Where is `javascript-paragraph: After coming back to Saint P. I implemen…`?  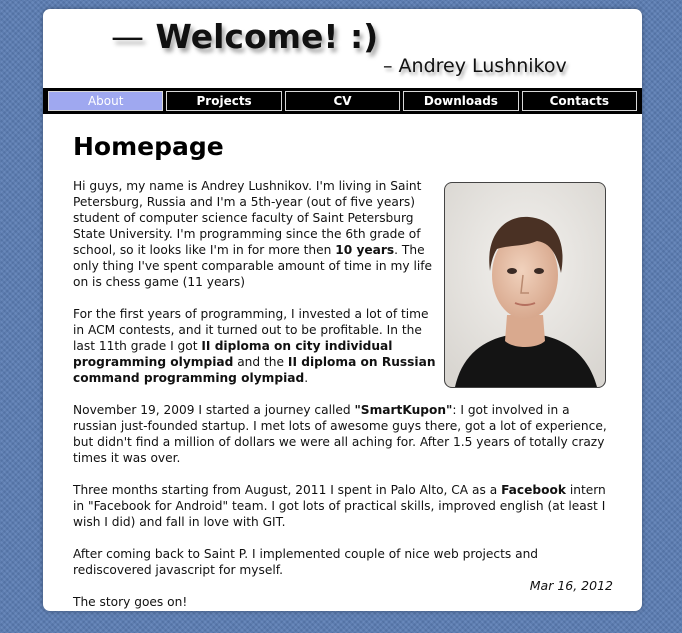
javascript-paragraph: After coming back to Saint P. I implemen… is located at coordinates (306, 562).